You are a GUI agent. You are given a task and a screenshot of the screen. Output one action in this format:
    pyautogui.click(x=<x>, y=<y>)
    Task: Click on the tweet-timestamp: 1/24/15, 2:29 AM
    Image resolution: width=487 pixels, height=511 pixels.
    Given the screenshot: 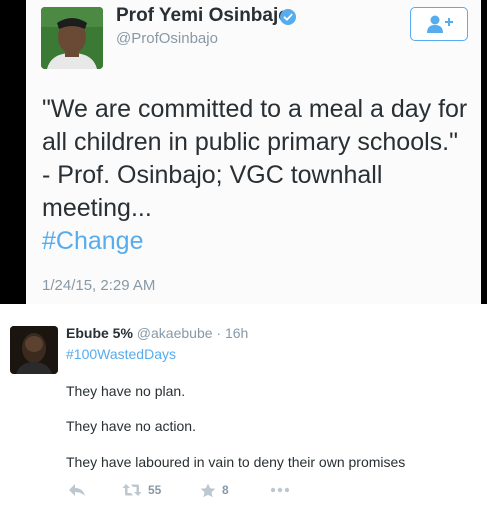 What is the action you would take?
    pyautogui.click(x=98, y=285)
    